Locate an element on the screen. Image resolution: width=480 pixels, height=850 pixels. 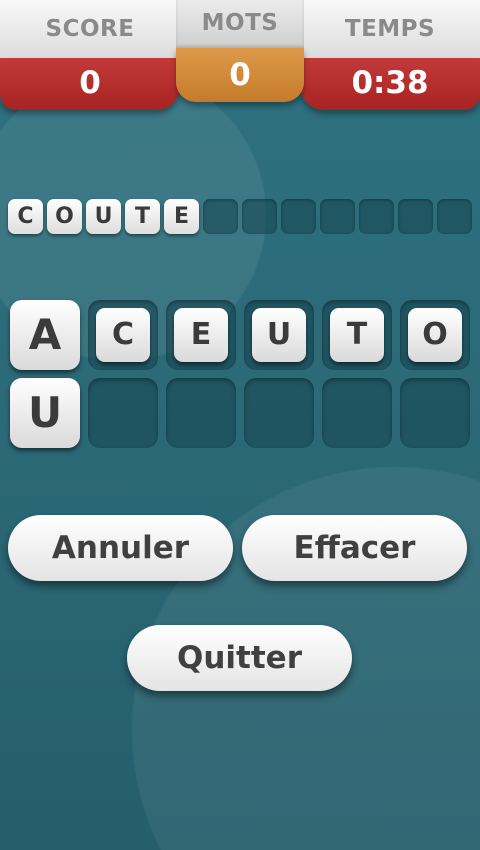
letter-tile: E is located at coordinates (201, 335).